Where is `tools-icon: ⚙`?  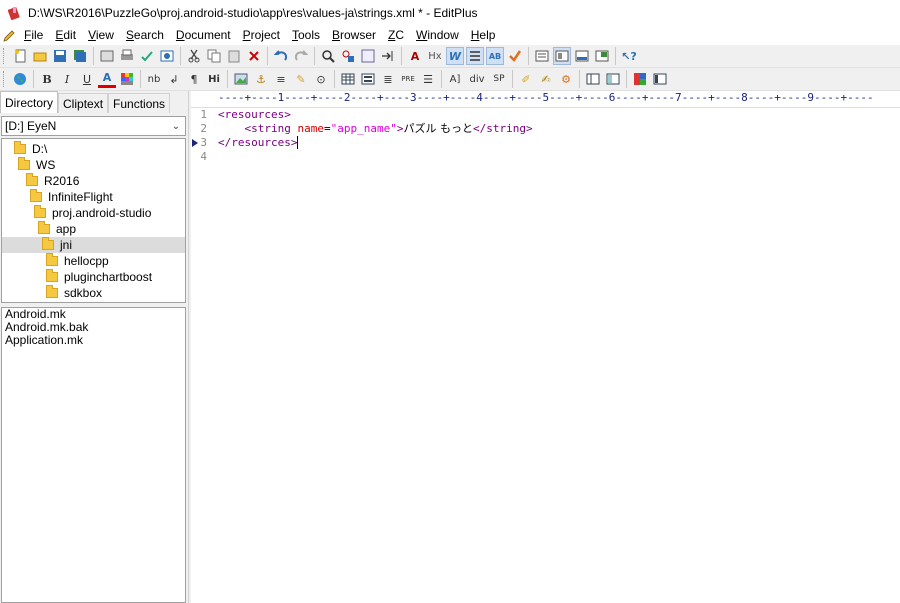 tools-icon: ⚙ is located at coordinates (566, 79).